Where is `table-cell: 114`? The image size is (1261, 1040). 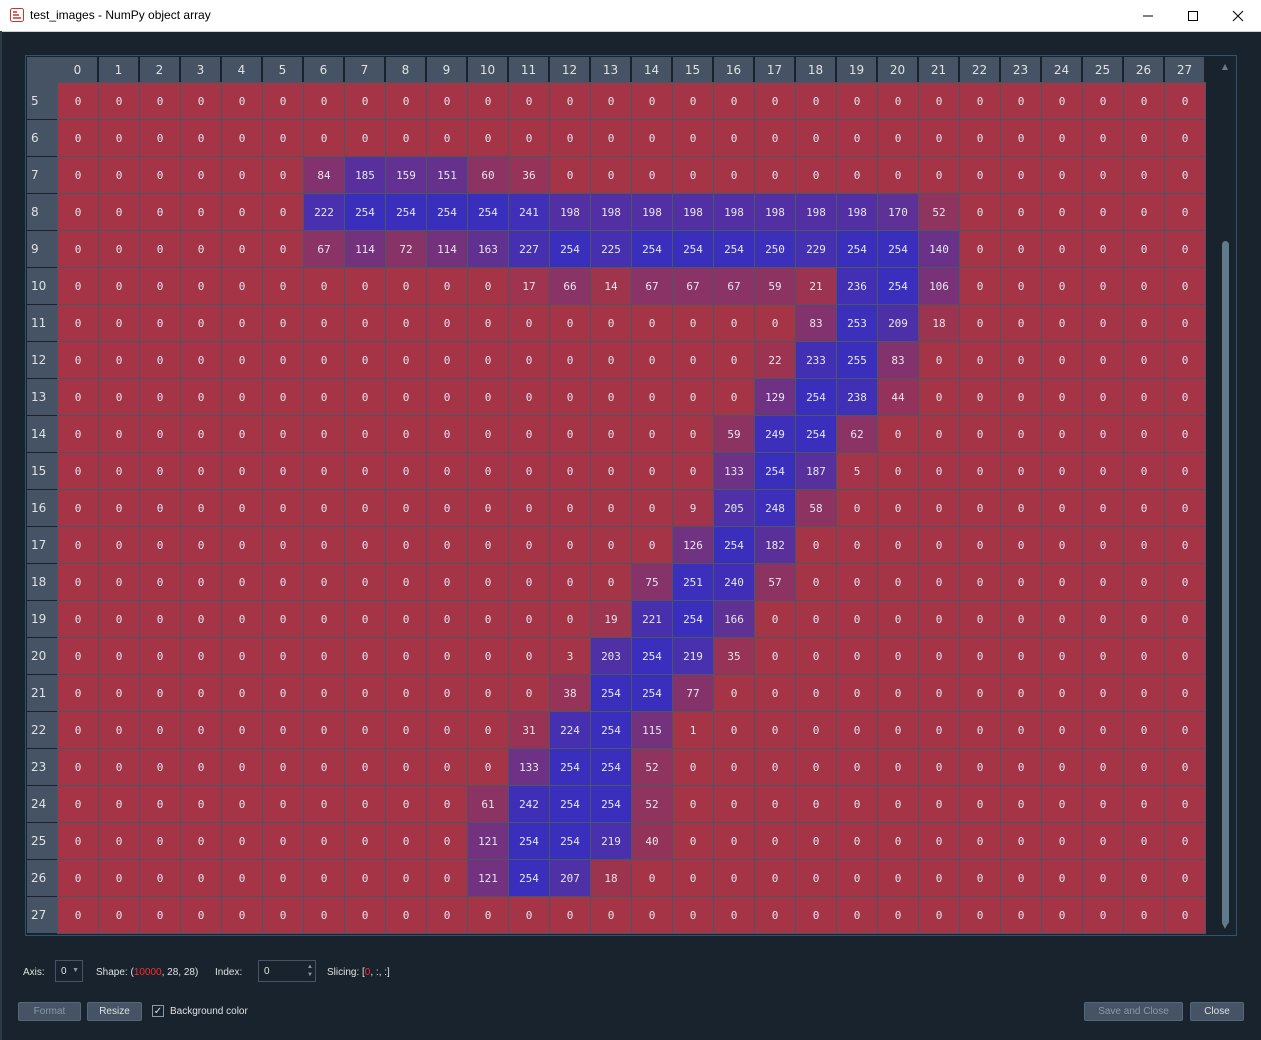 table-cell: 114 is located at coordinates (365, 249).